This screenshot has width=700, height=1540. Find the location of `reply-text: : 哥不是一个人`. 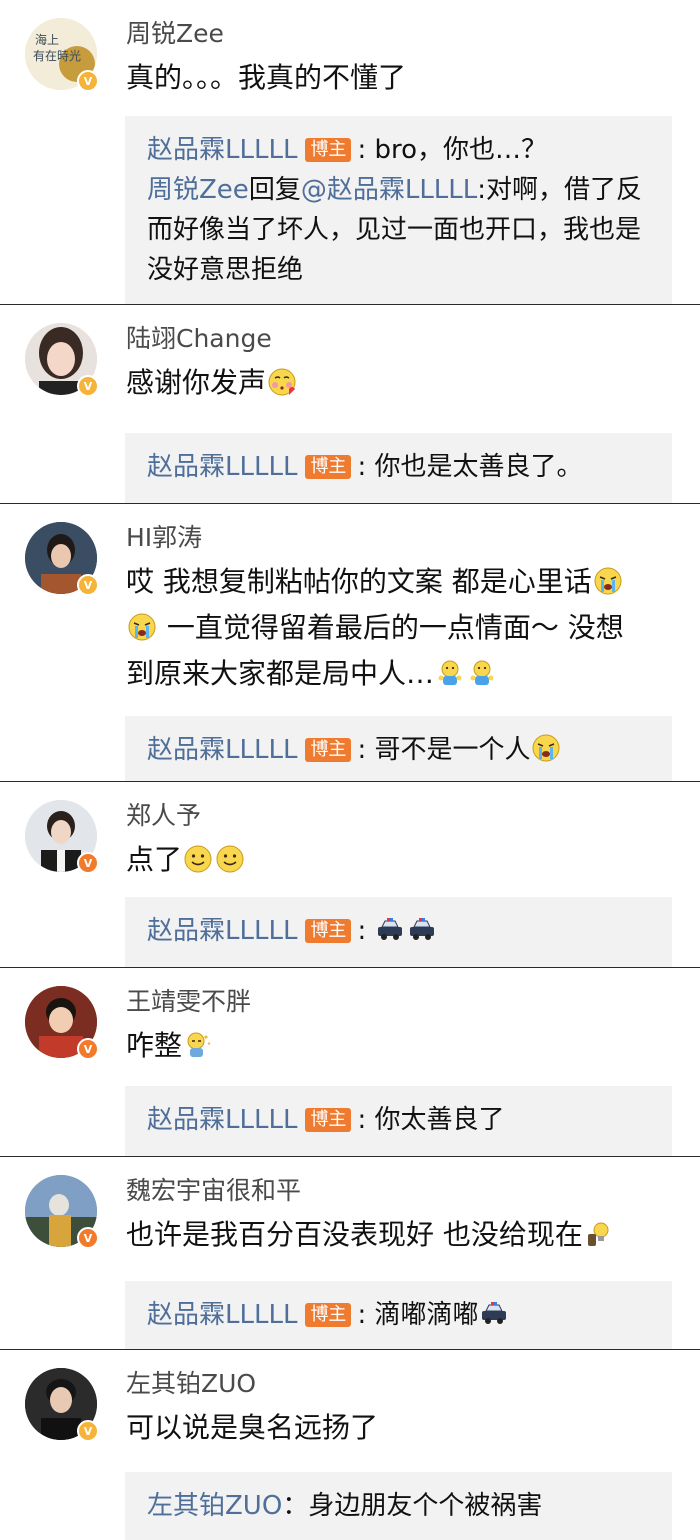

reply-text: : 哥不是一个人 is located at coordinates (444, 750).